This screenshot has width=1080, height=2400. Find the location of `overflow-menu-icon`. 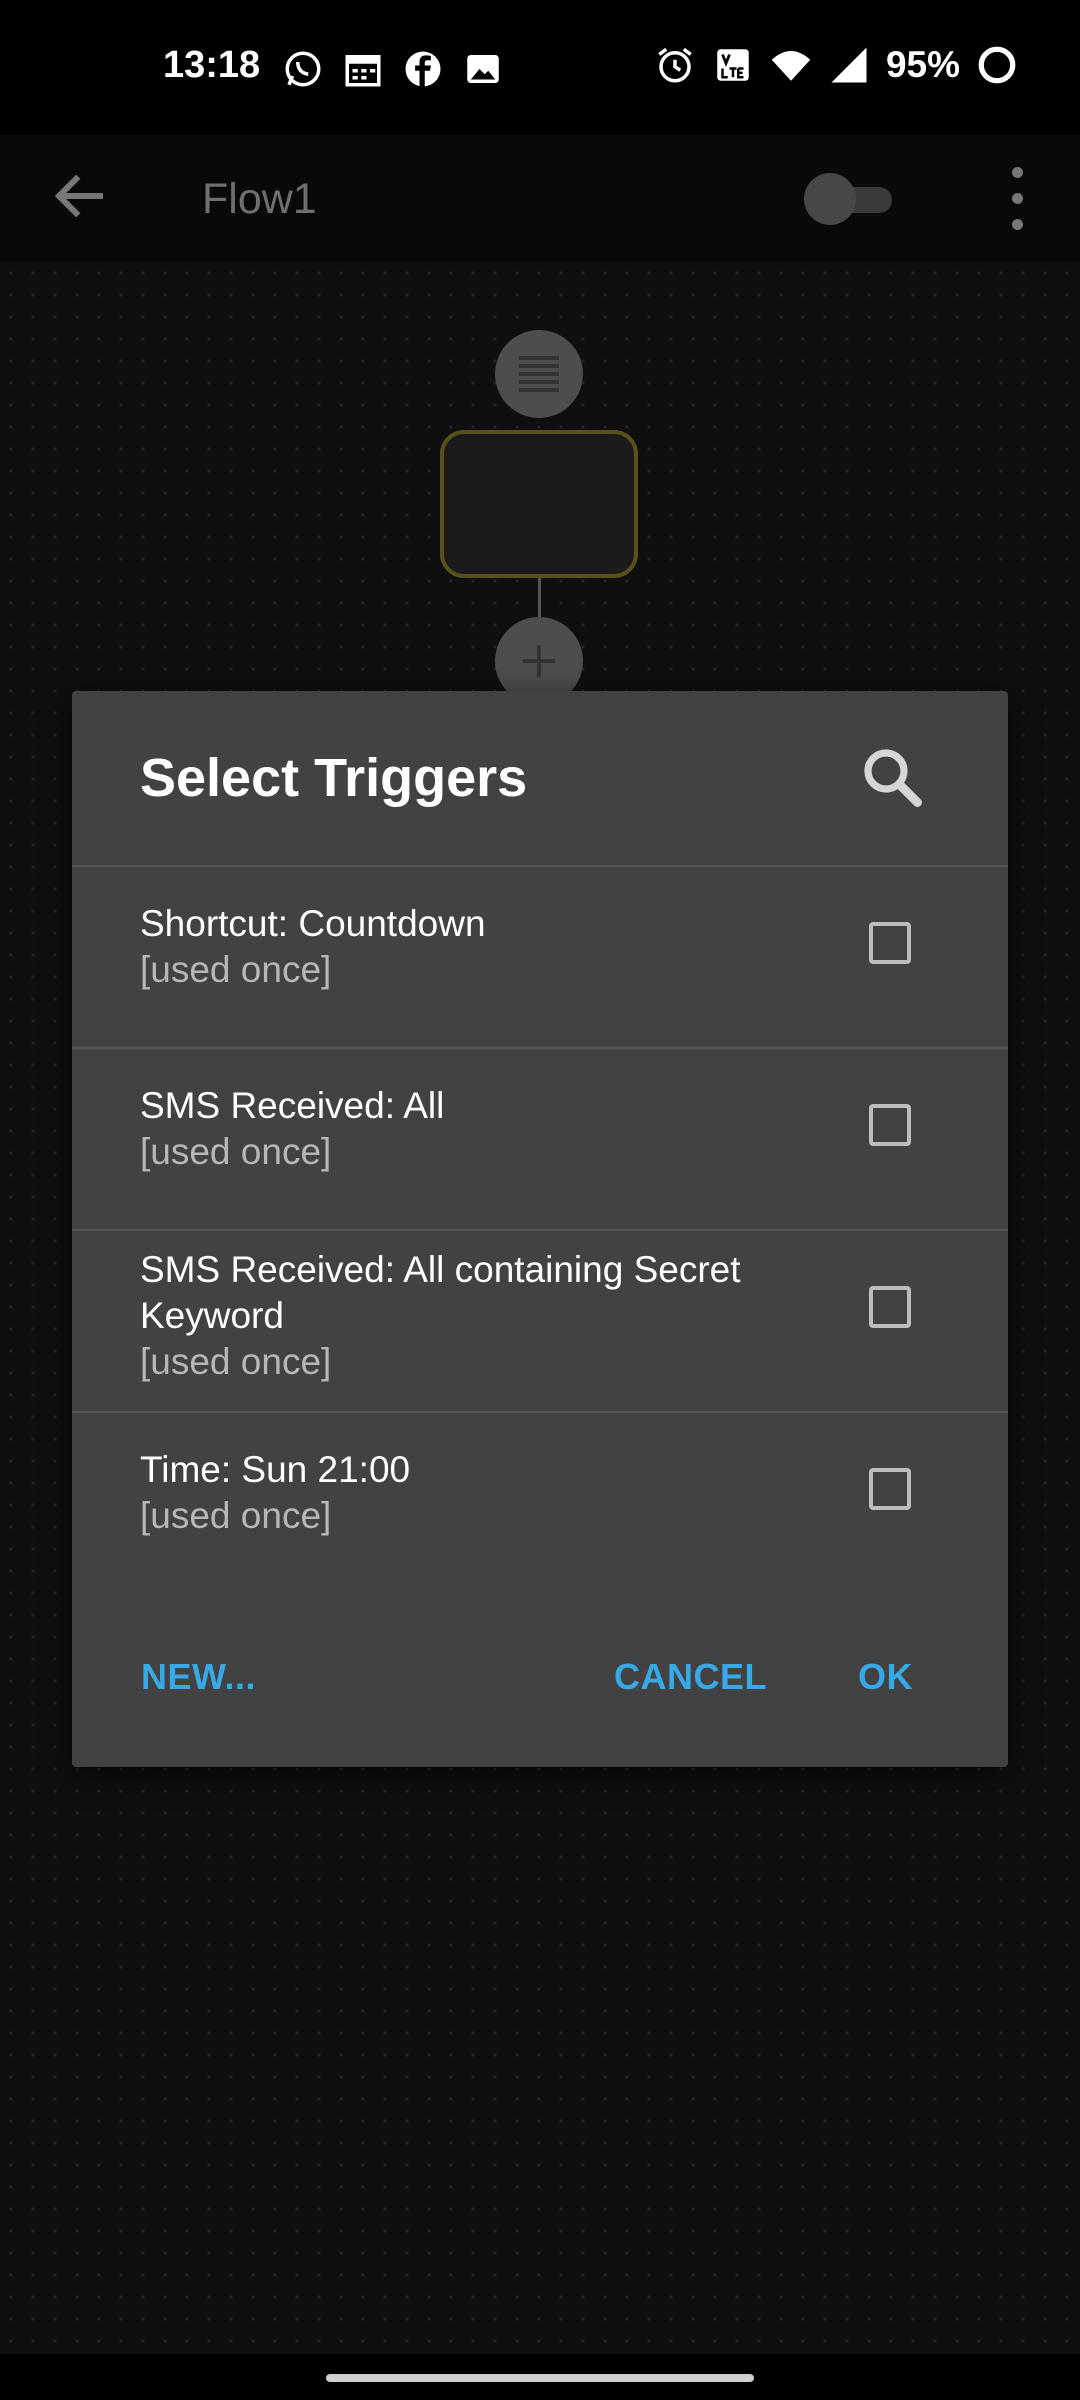

overflow-menu-icon is located at coordinates (1018, 199).